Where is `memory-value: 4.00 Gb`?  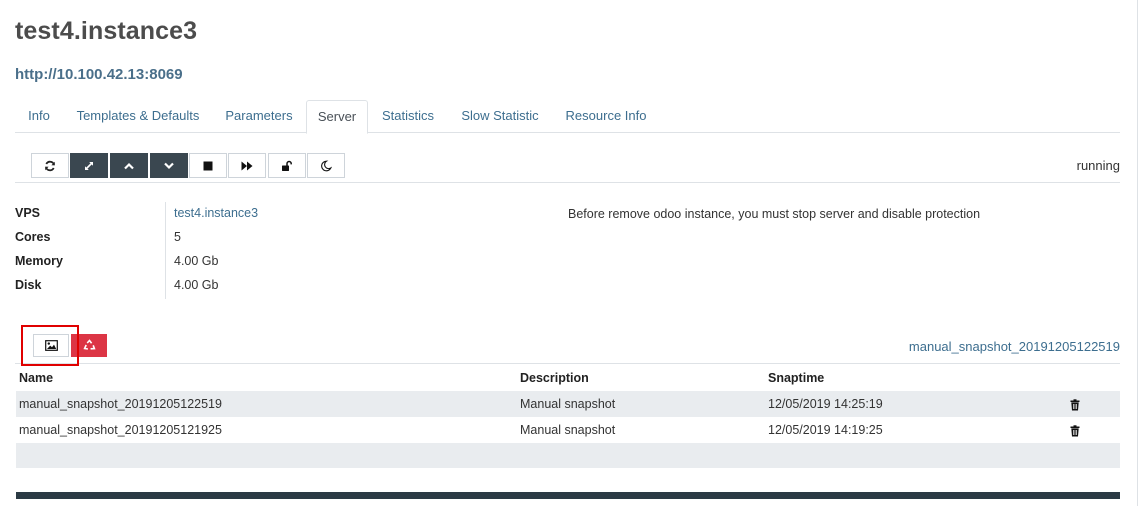 memory-value: 4.00 Gb is located at coordinates (196, 261).